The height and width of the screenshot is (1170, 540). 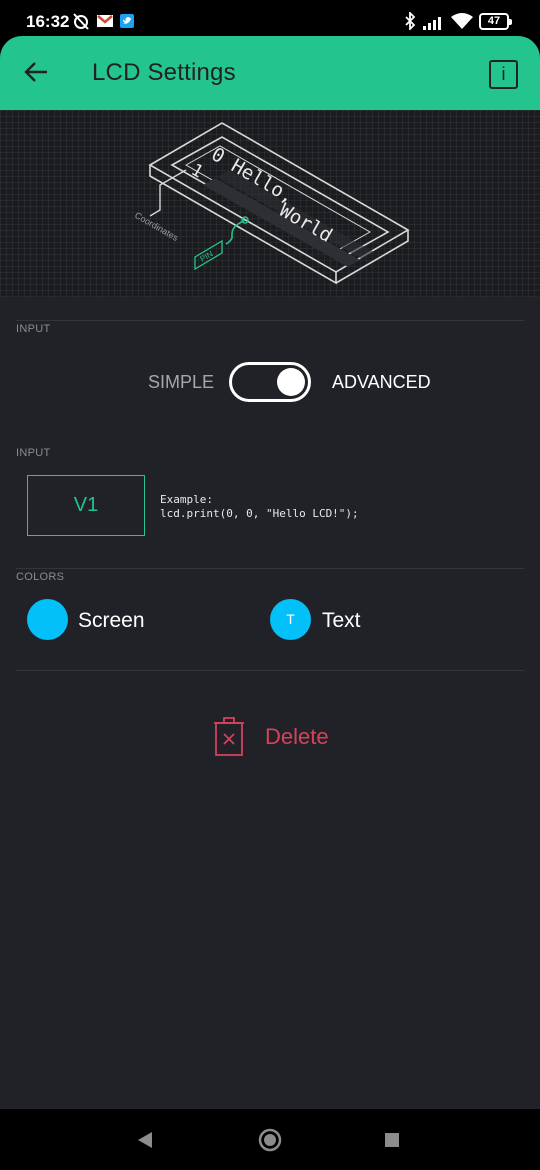 I want to click on coordinates-label: Coordinates, so click(x=156, y=226).